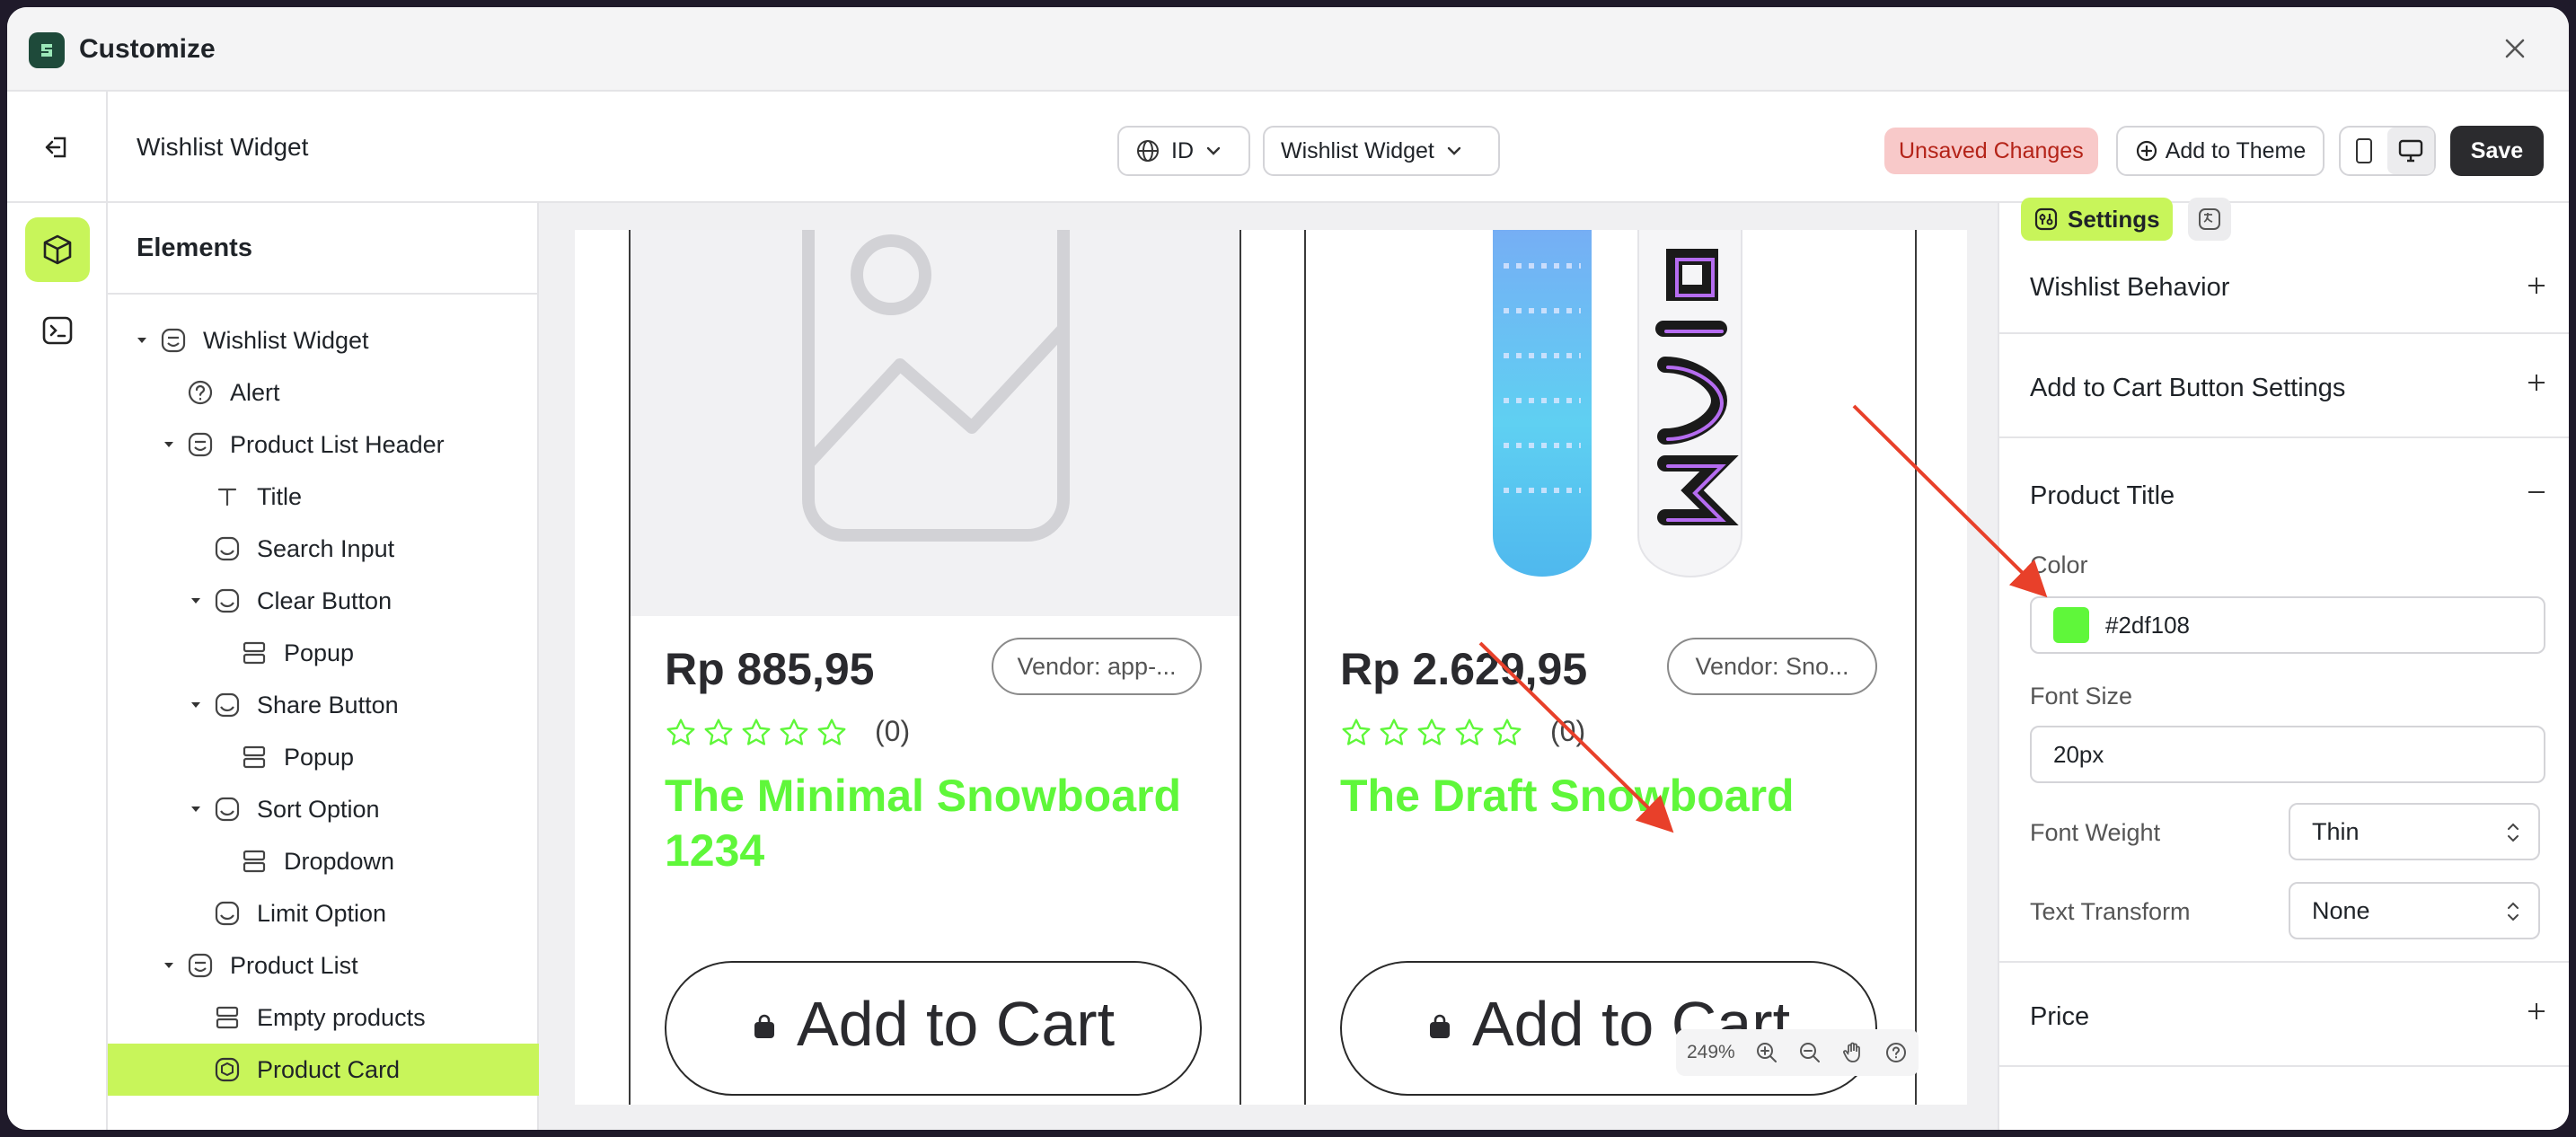  What do you see at coordinates (323, 861) in the screenshot?
I see `tree-item-dropdown: Dropdown` at bounding box center [323, 861].